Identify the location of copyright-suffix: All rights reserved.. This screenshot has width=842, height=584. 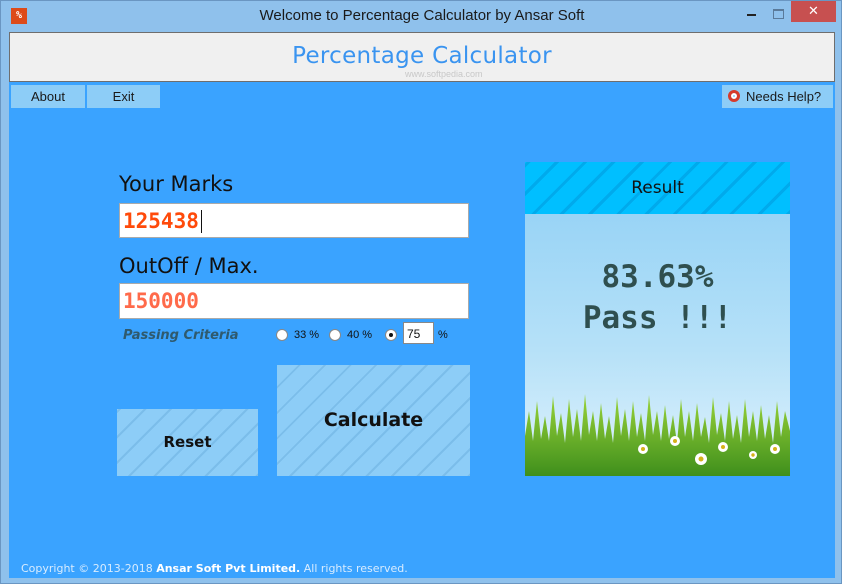
(355, 568).